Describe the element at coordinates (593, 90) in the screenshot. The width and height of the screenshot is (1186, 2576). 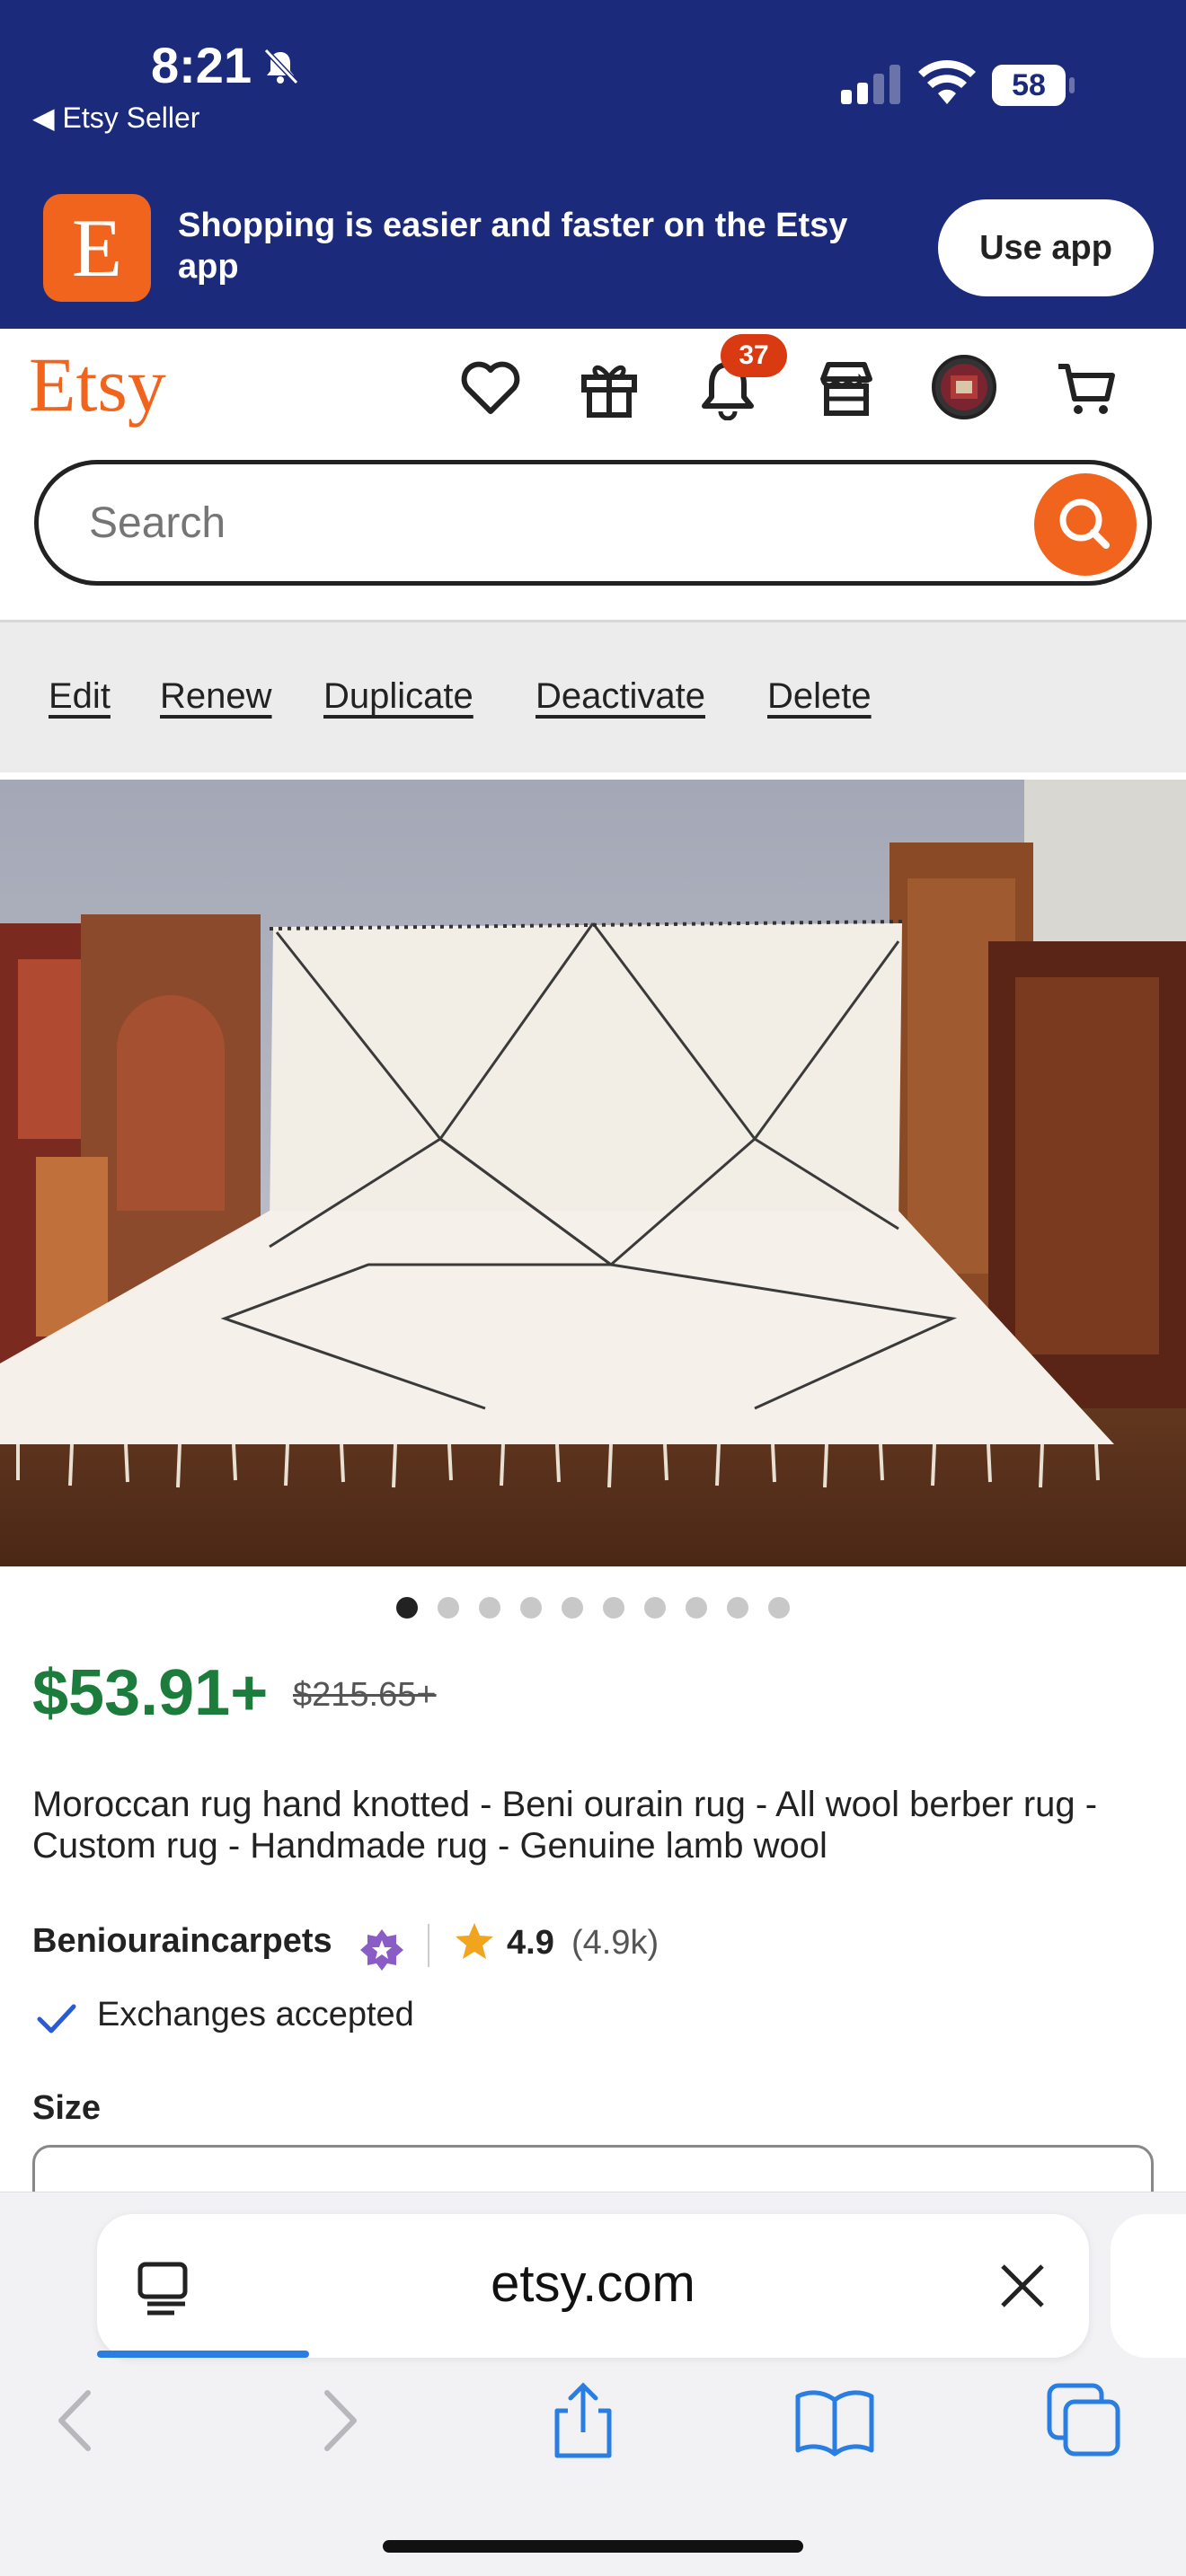
I see `status-bar: 8:21 ◀ Etsy Seller 58` at that location.